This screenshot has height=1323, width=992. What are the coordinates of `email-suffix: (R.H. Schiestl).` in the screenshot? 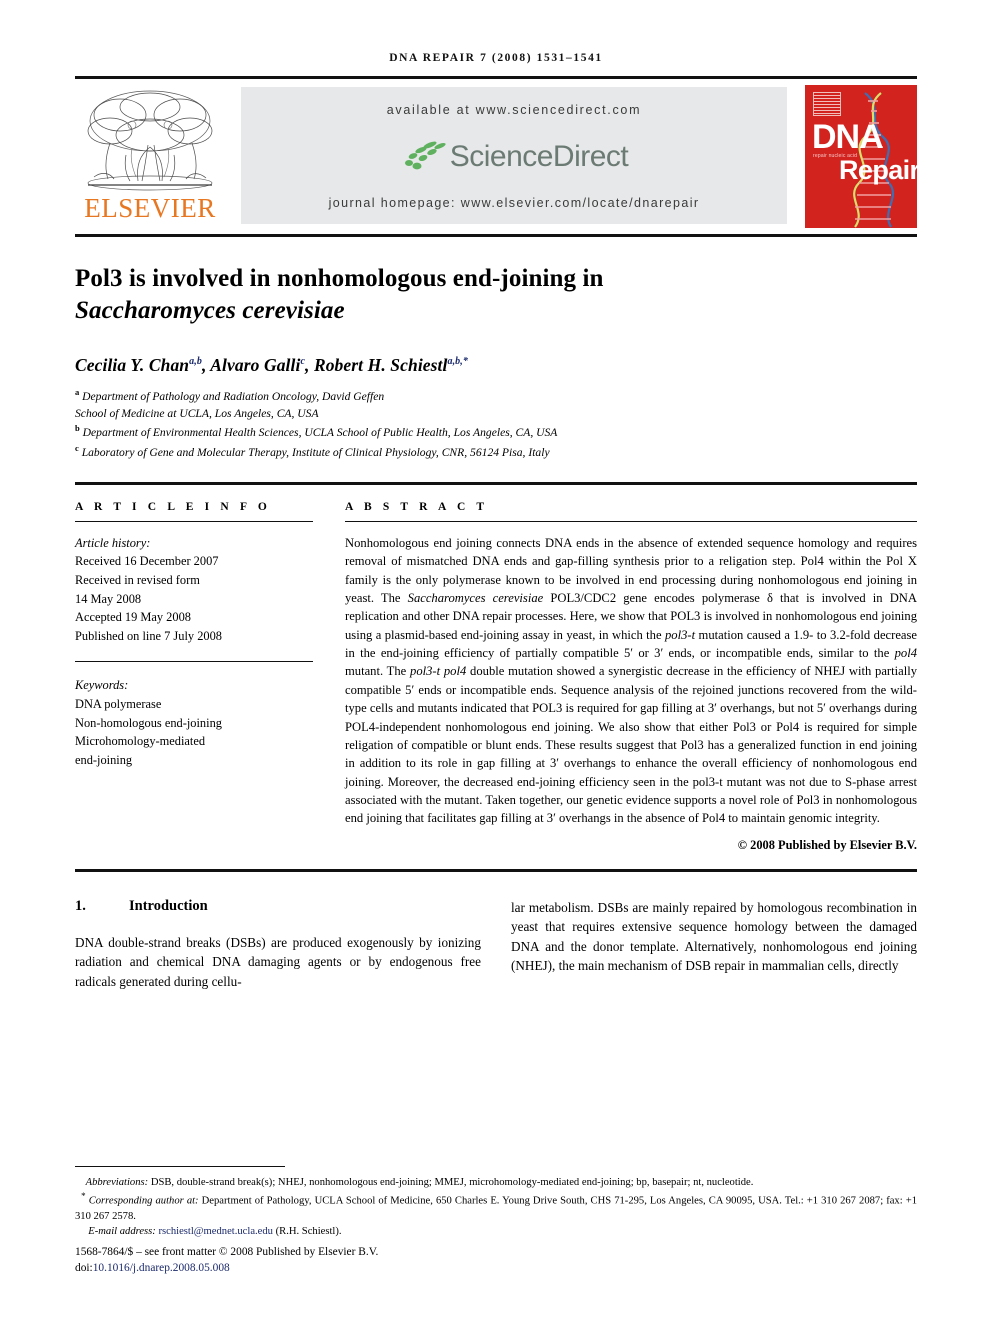 It's located at (307, 1232).